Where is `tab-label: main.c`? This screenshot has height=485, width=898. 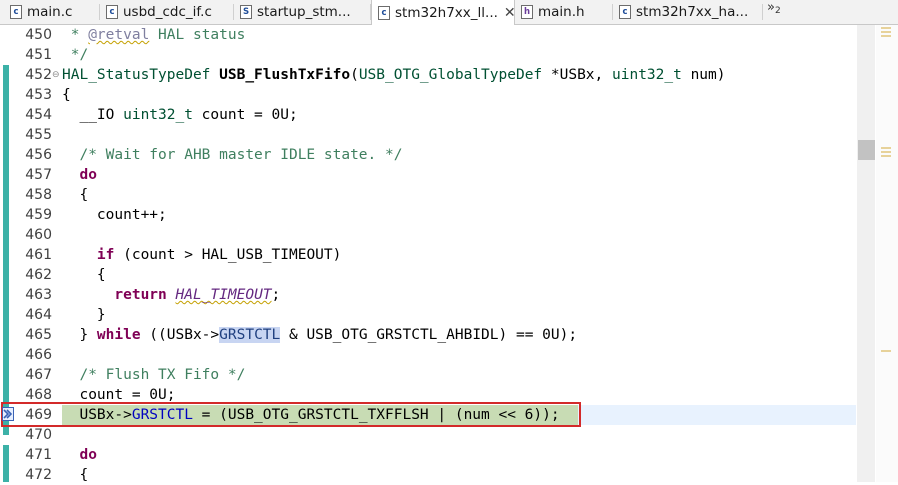
tab-label: main.c is located at coordinates (50, 12).